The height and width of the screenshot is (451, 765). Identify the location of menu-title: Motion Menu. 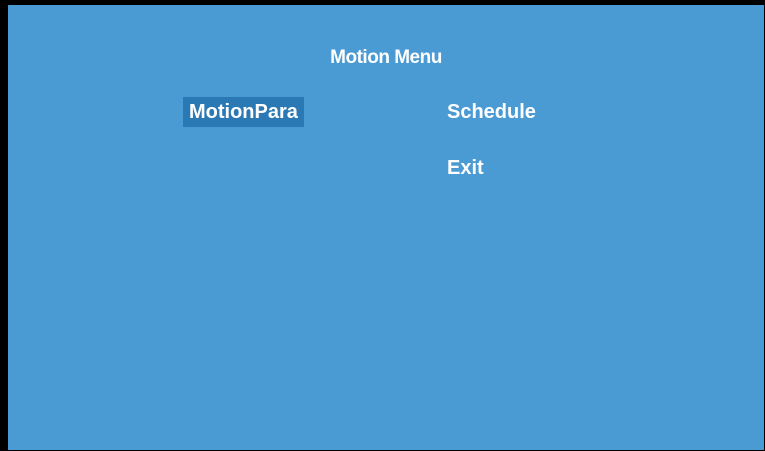
(386, 57).